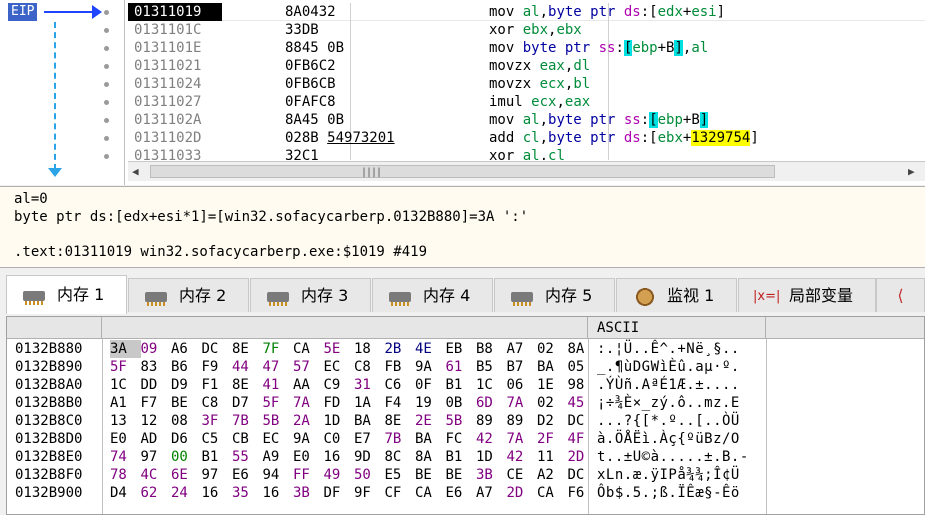 The image size is (925, 515). What do you see at coordinates (673, 457) in the screenshot?
I see `dump-ascii: t..±U©à.....±.B.-` at bounding box center [673, 457].